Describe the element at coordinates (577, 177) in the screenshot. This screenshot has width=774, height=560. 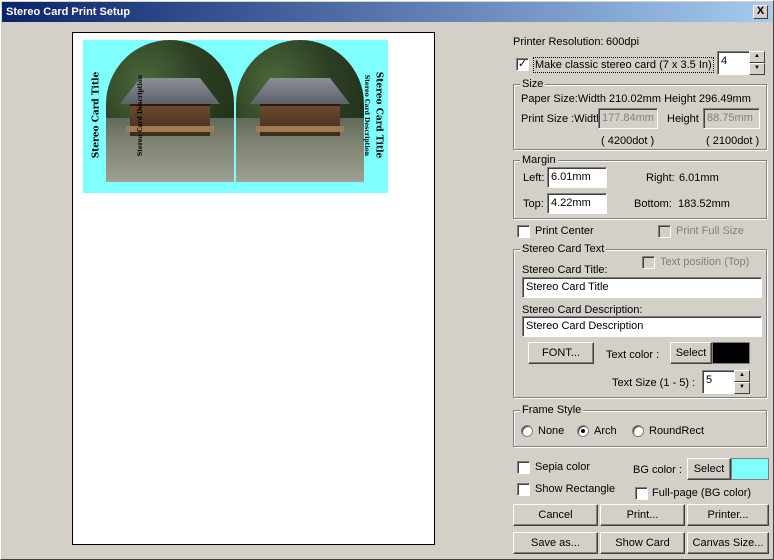
I see `margin-left-input: 6.01mm` at that location.